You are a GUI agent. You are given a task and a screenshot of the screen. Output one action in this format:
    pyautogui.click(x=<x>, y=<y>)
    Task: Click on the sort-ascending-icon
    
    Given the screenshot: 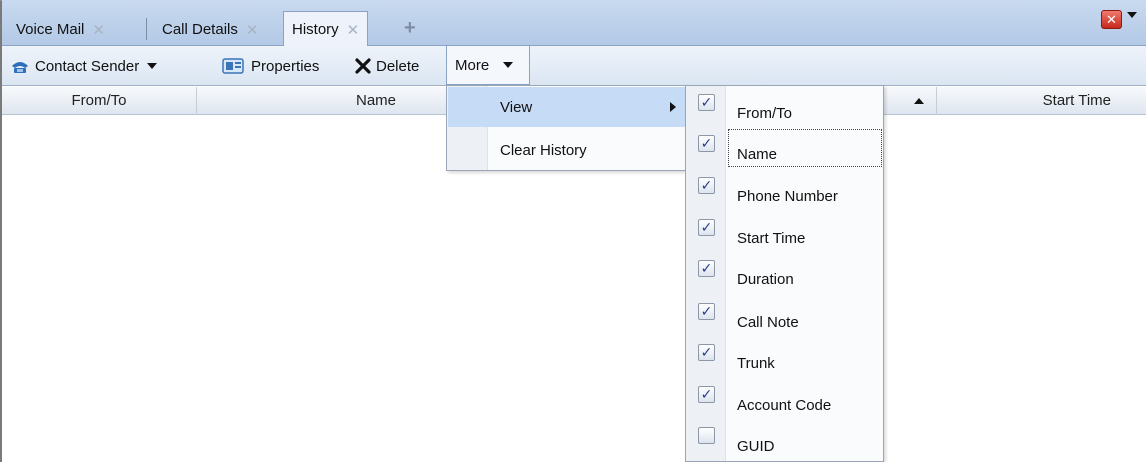 What is the action you would take?
    pyautogui.click(x=919, y=101)
    